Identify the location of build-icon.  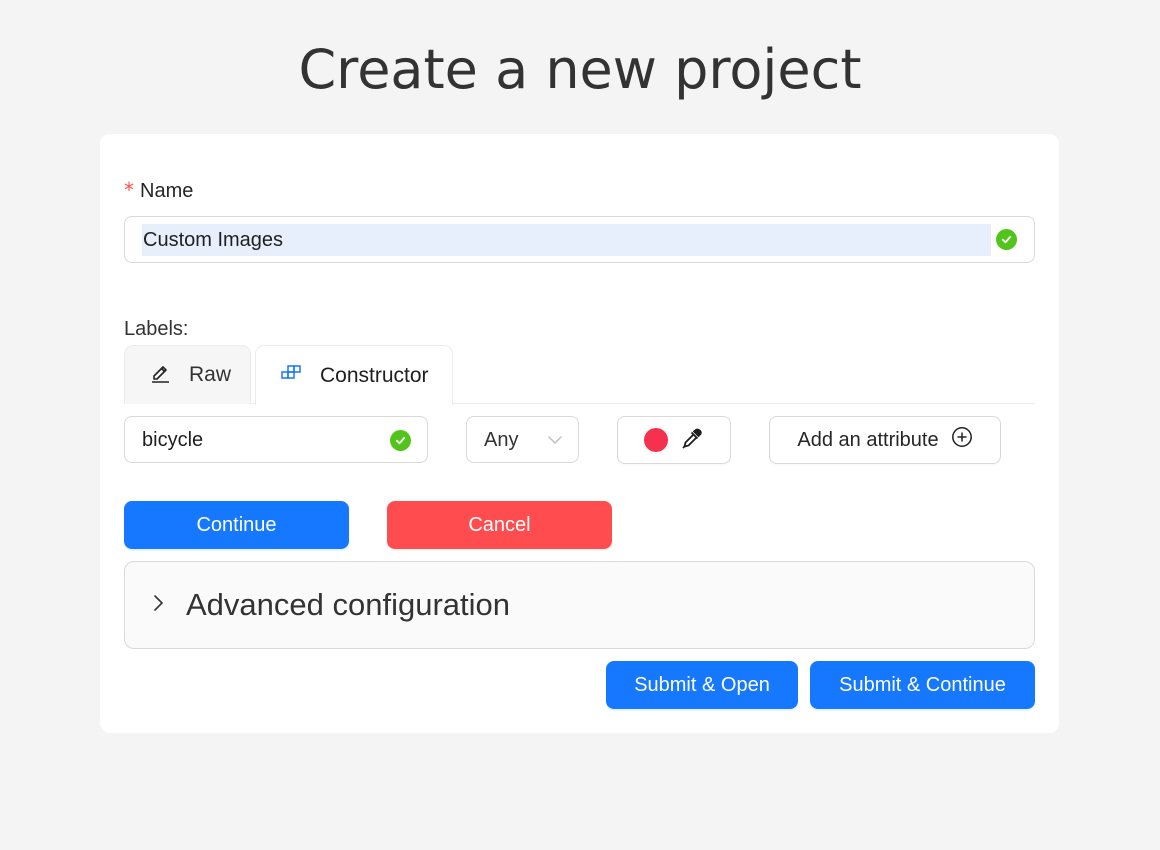
(300, 376).